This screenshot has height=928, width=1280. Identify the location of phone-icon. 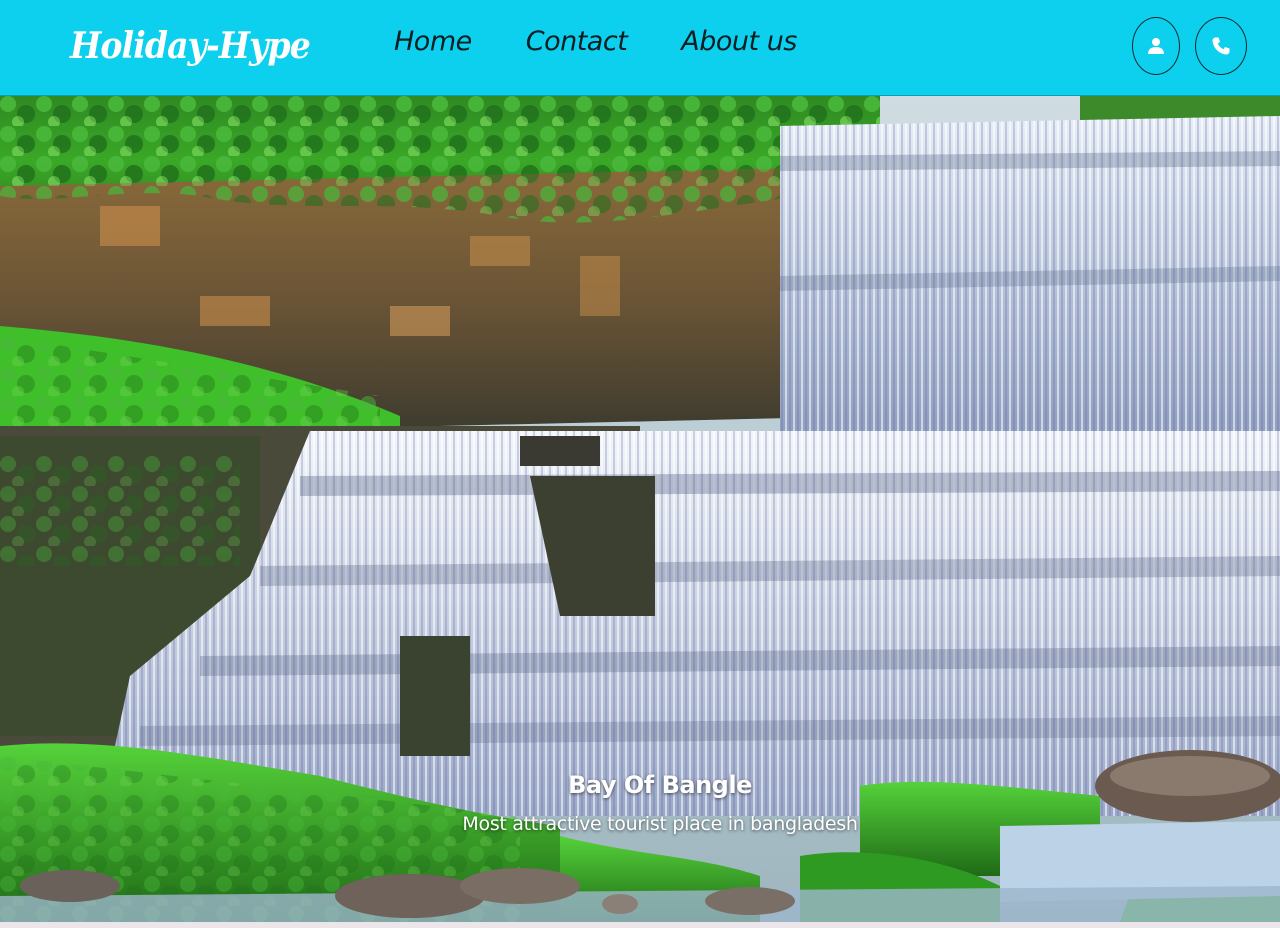
(1221, 46).